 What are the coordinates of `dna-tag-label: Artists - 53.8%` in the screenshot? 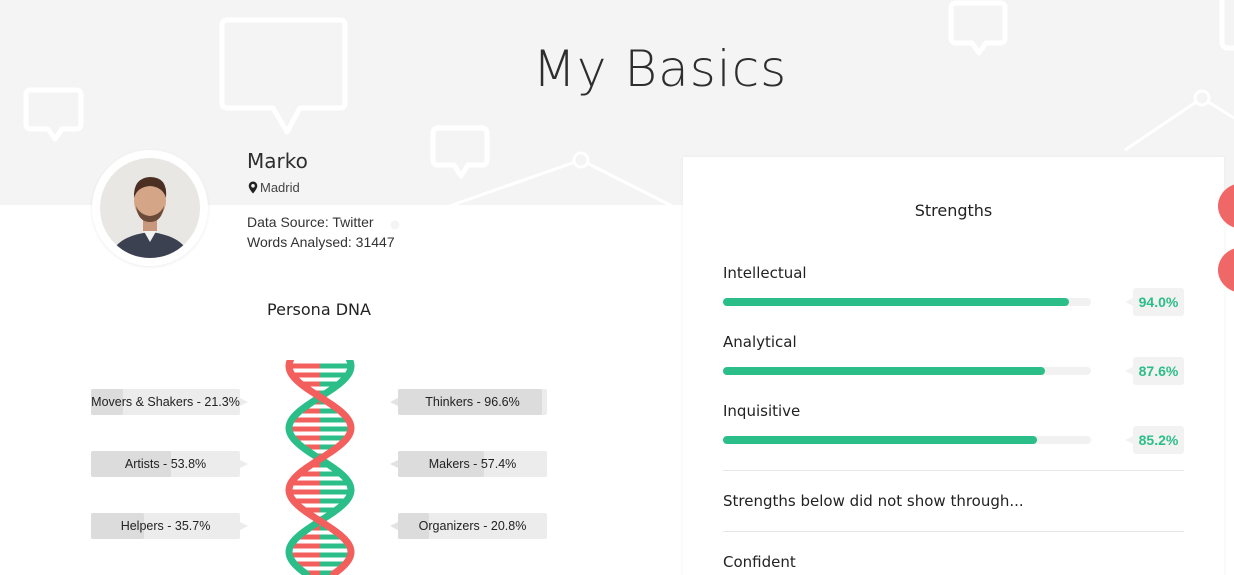 It's located at (165, 464).